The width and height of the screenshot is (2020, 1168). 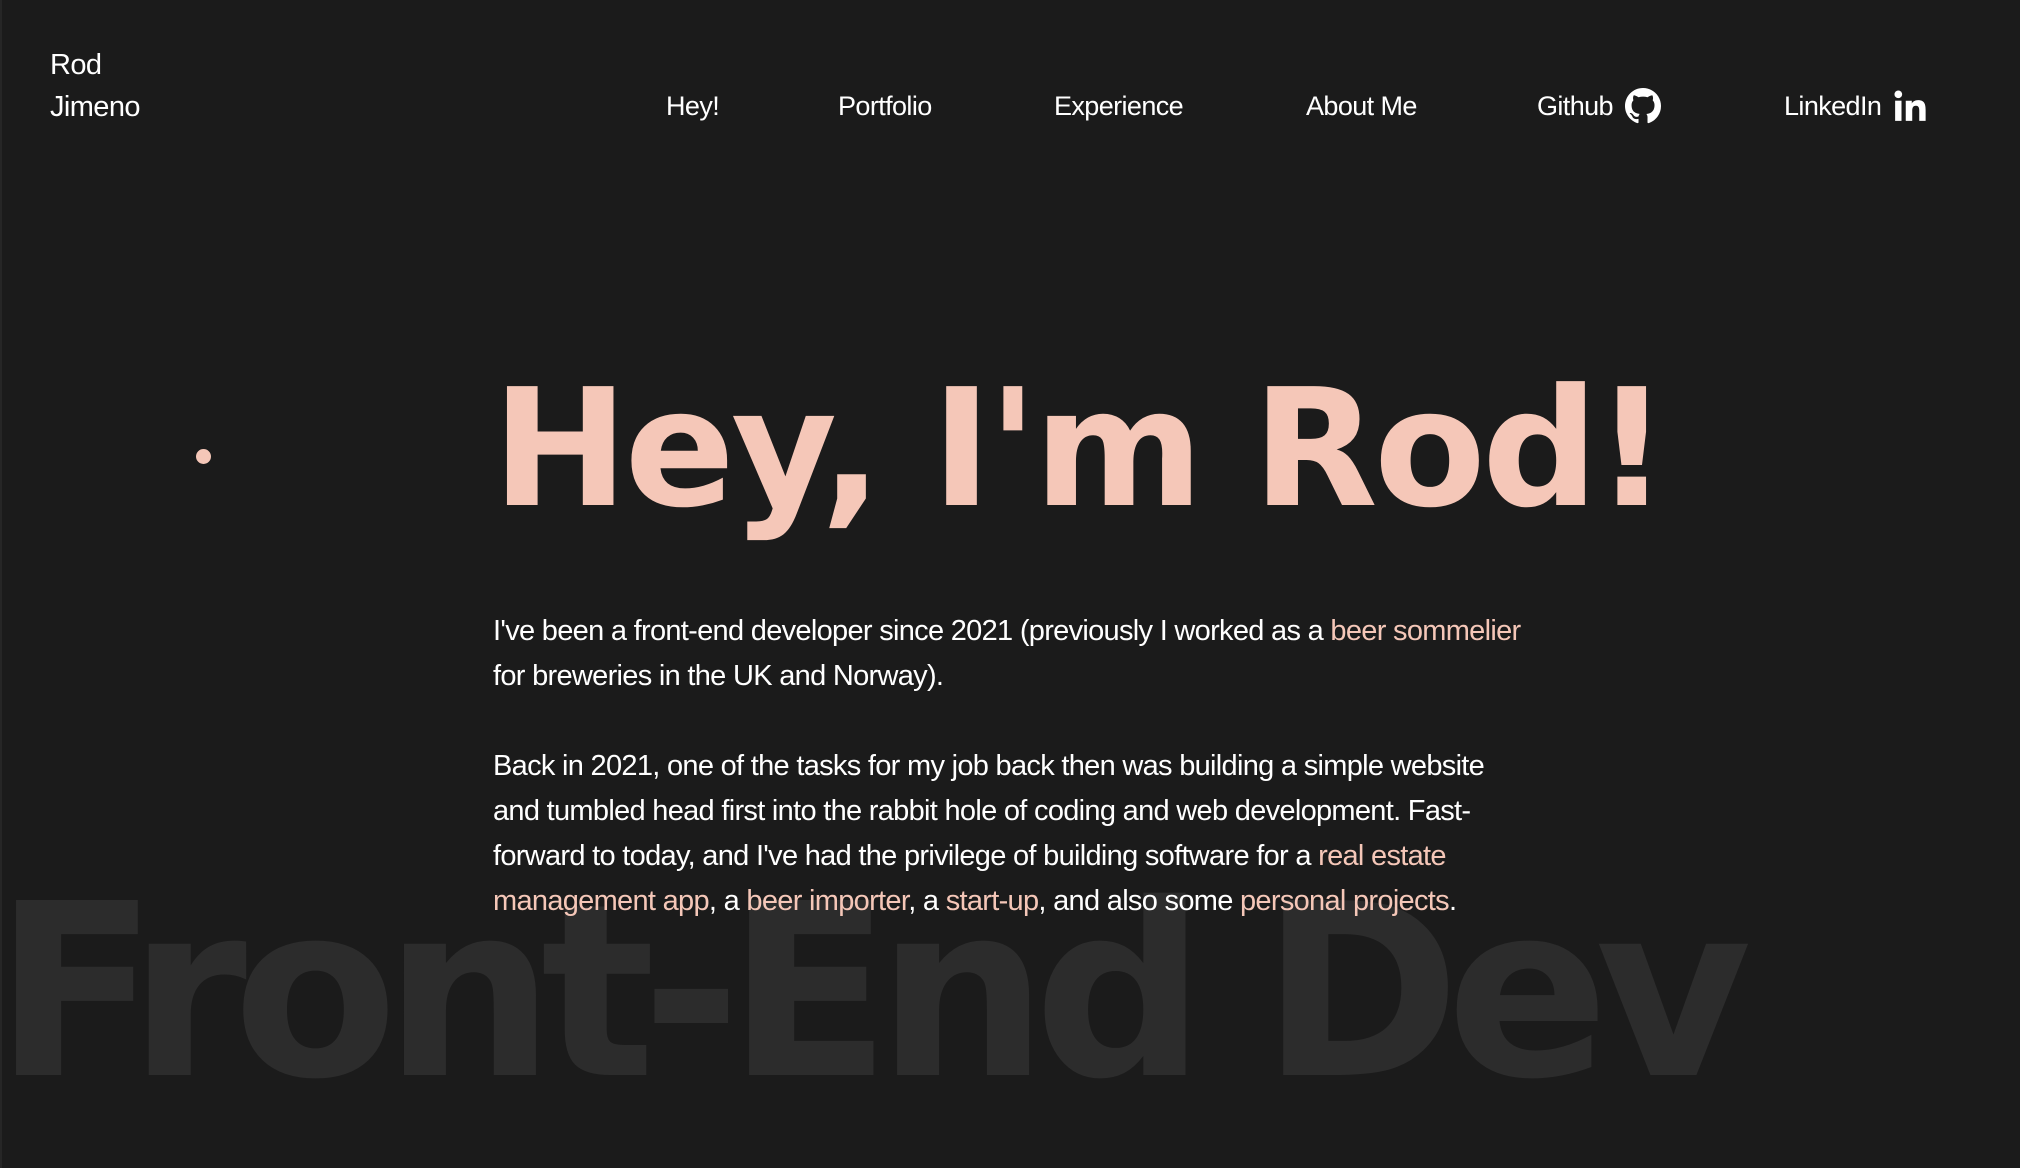 I want to click on bio-p2-text-5: ., so click(x=1452, y=901).